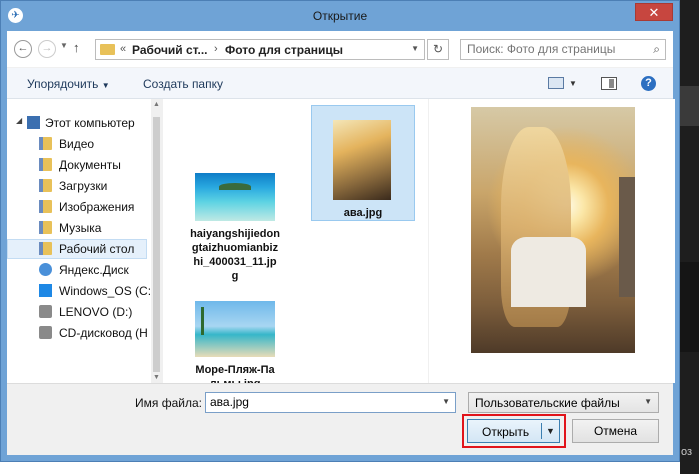 The image size is (699, 474). Describe the element at coordinates (556, 83) in the screenshot. I see `change-view-icon` at that location.